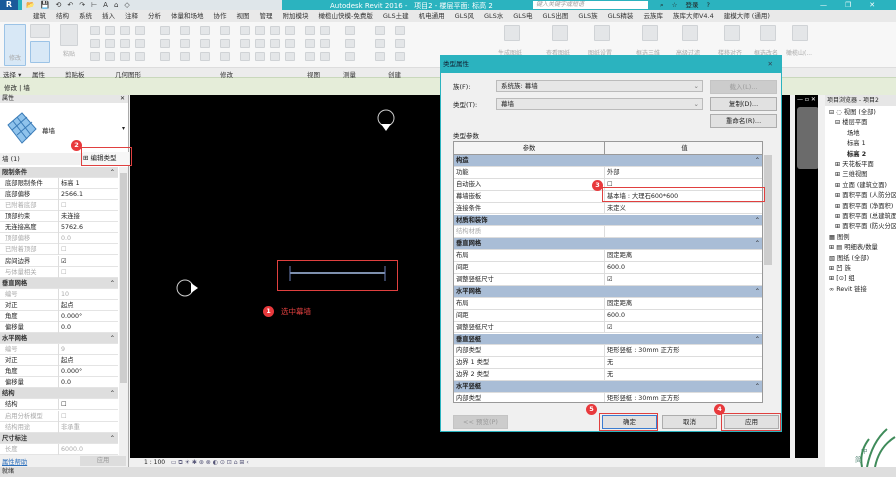  What do you see at coordinates (131, 16) in the screenshot?
I see `ribbon-tab: 注释` at bounding box center [131, 16].